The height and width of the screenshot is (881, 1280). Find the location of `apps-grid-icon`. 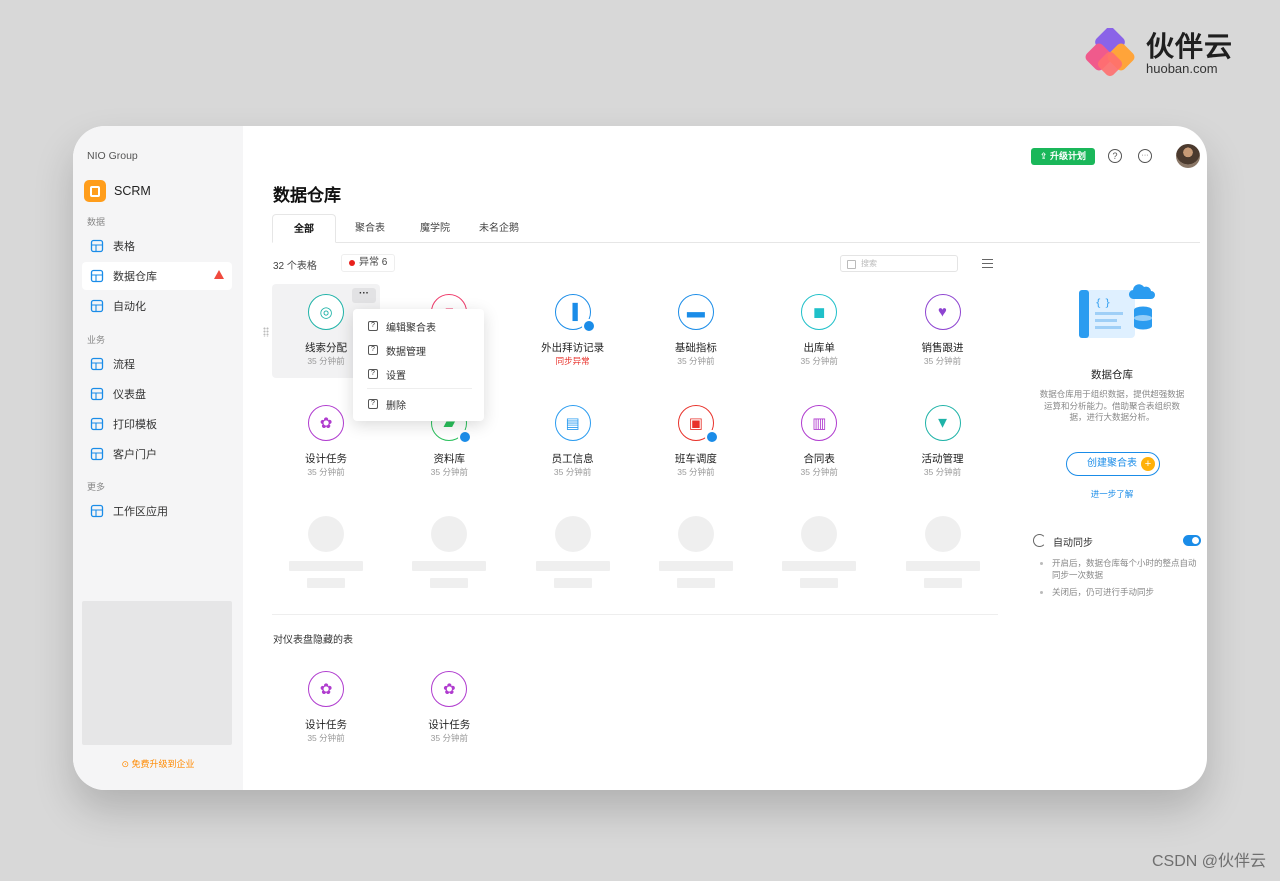

apps-grid-icon is located at coordinates (97, 511).